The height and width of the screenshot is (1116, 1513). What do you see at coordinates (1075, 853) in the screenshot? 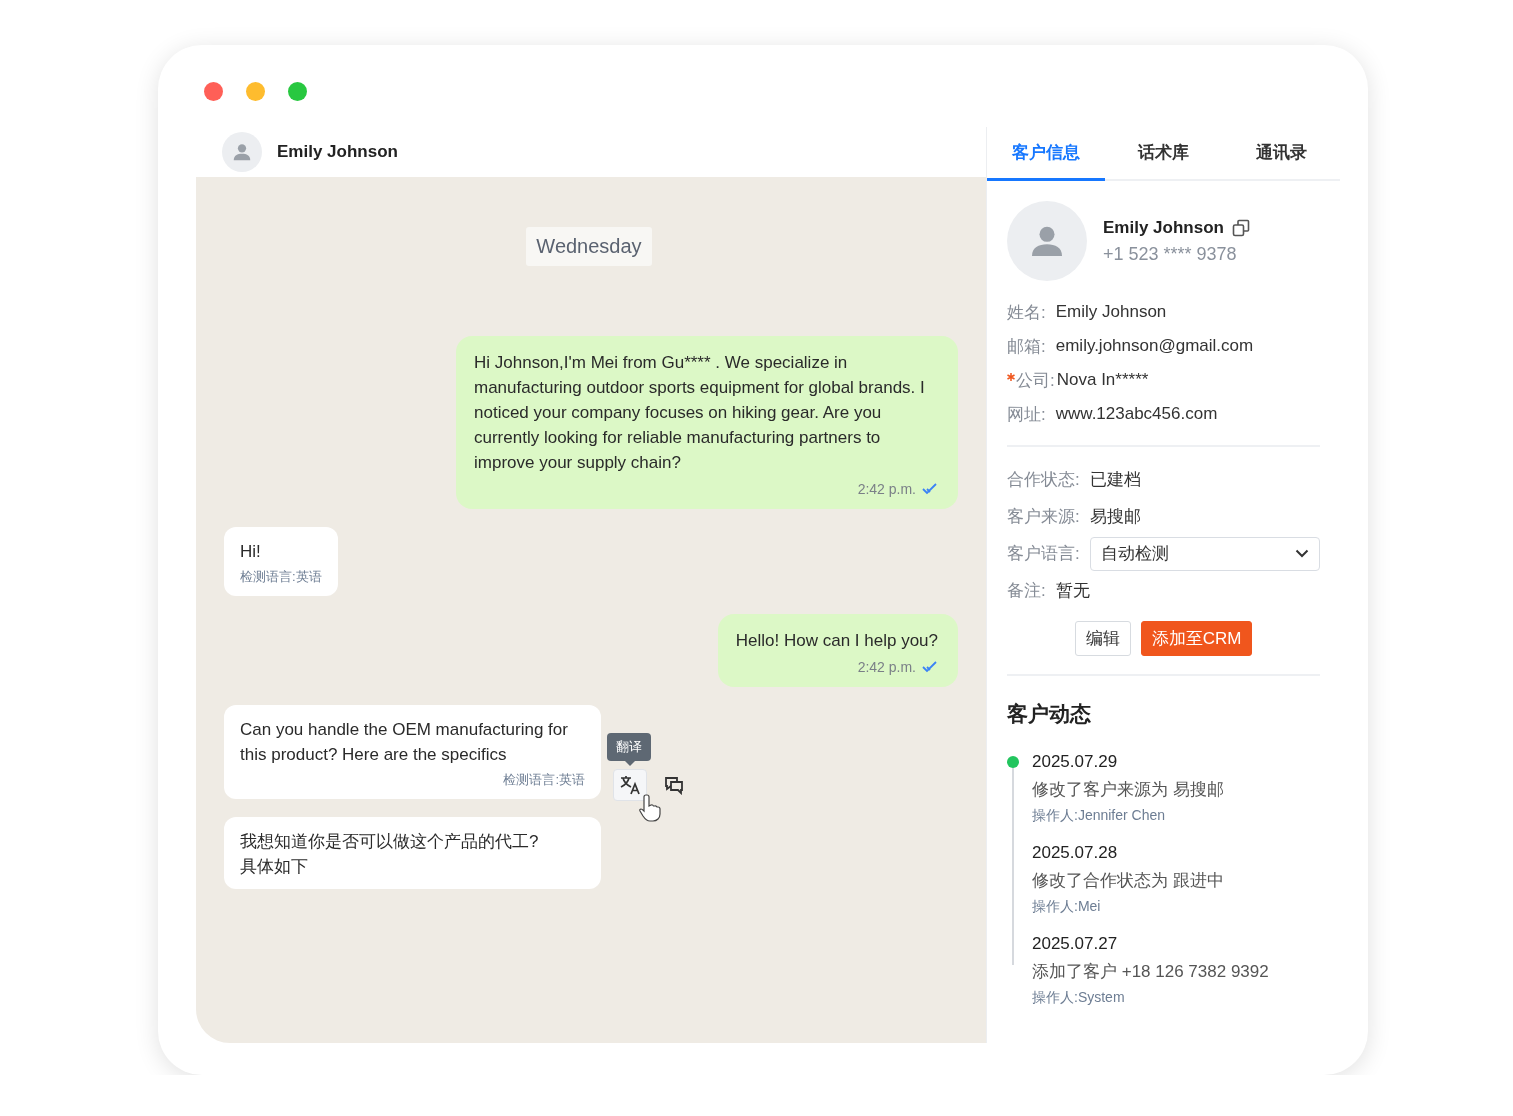
I see `entry-date: 2025.07.28` at bounding box center [1075, 853].